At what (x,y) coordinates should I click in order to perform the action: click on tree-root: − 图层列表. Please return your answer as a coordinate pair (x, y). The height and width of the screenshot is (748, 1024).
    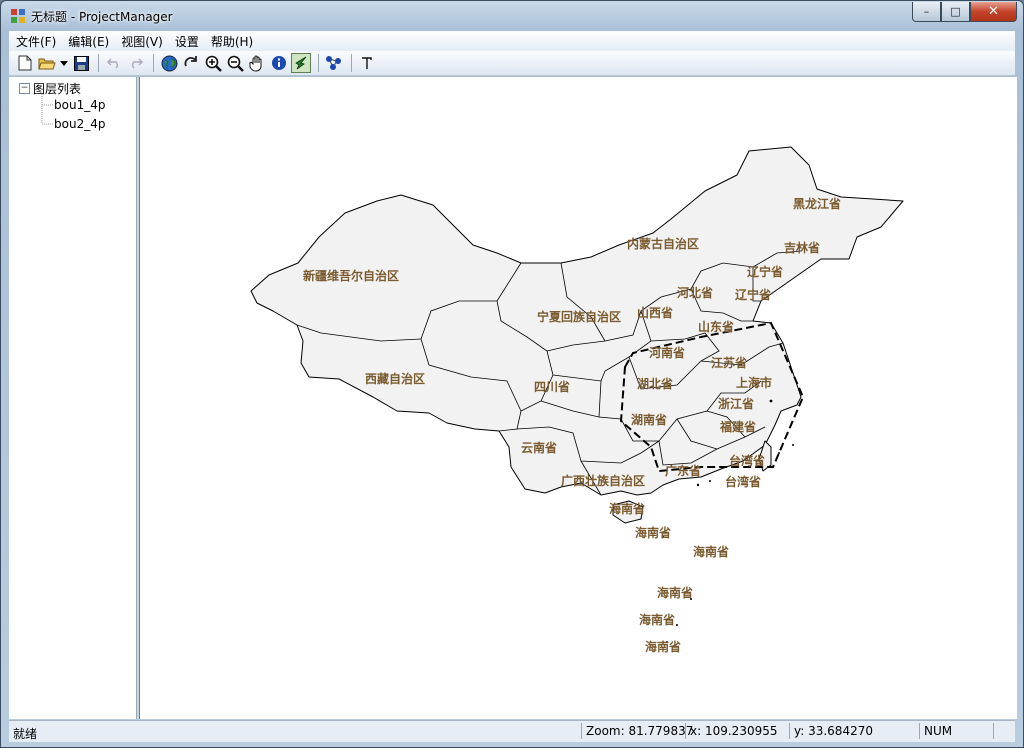
    Looking at the image, I should click on (50, 88).